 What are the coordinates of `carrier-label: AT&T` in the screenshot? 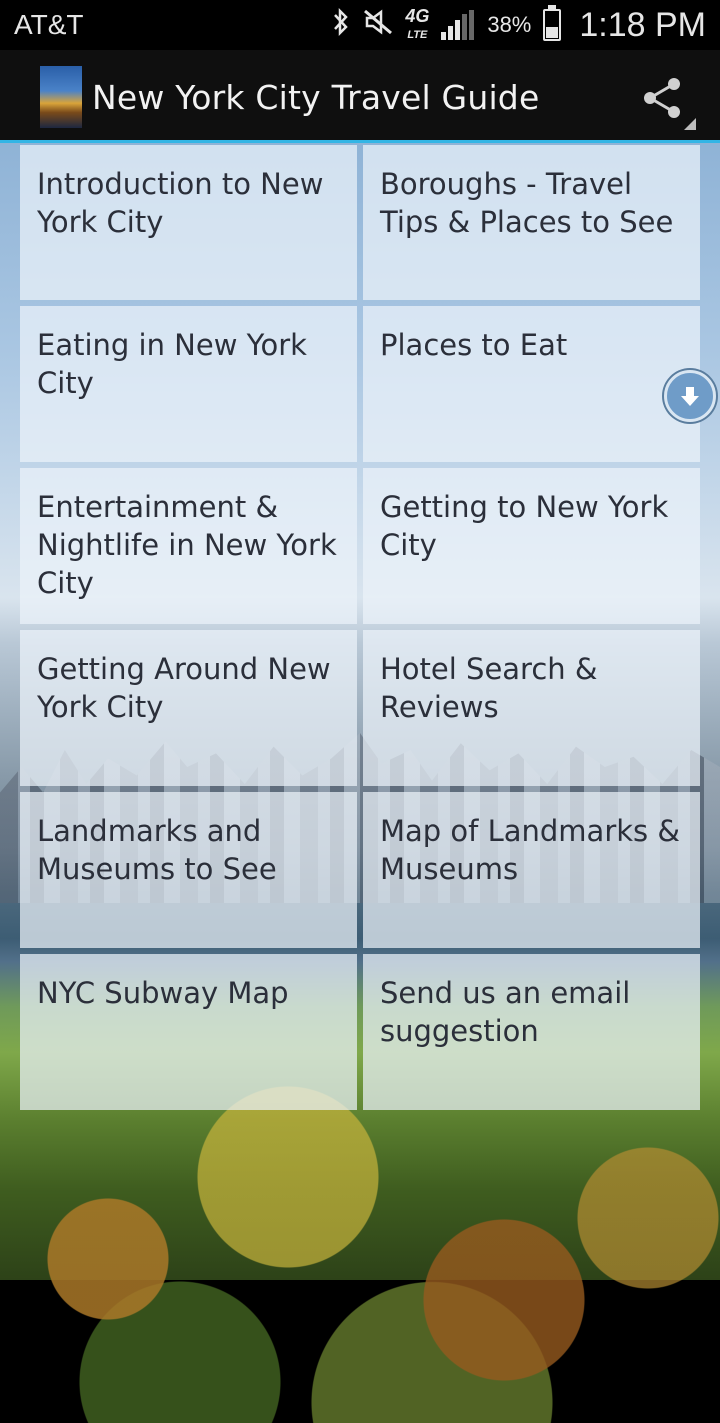 It's located at (49, 24).